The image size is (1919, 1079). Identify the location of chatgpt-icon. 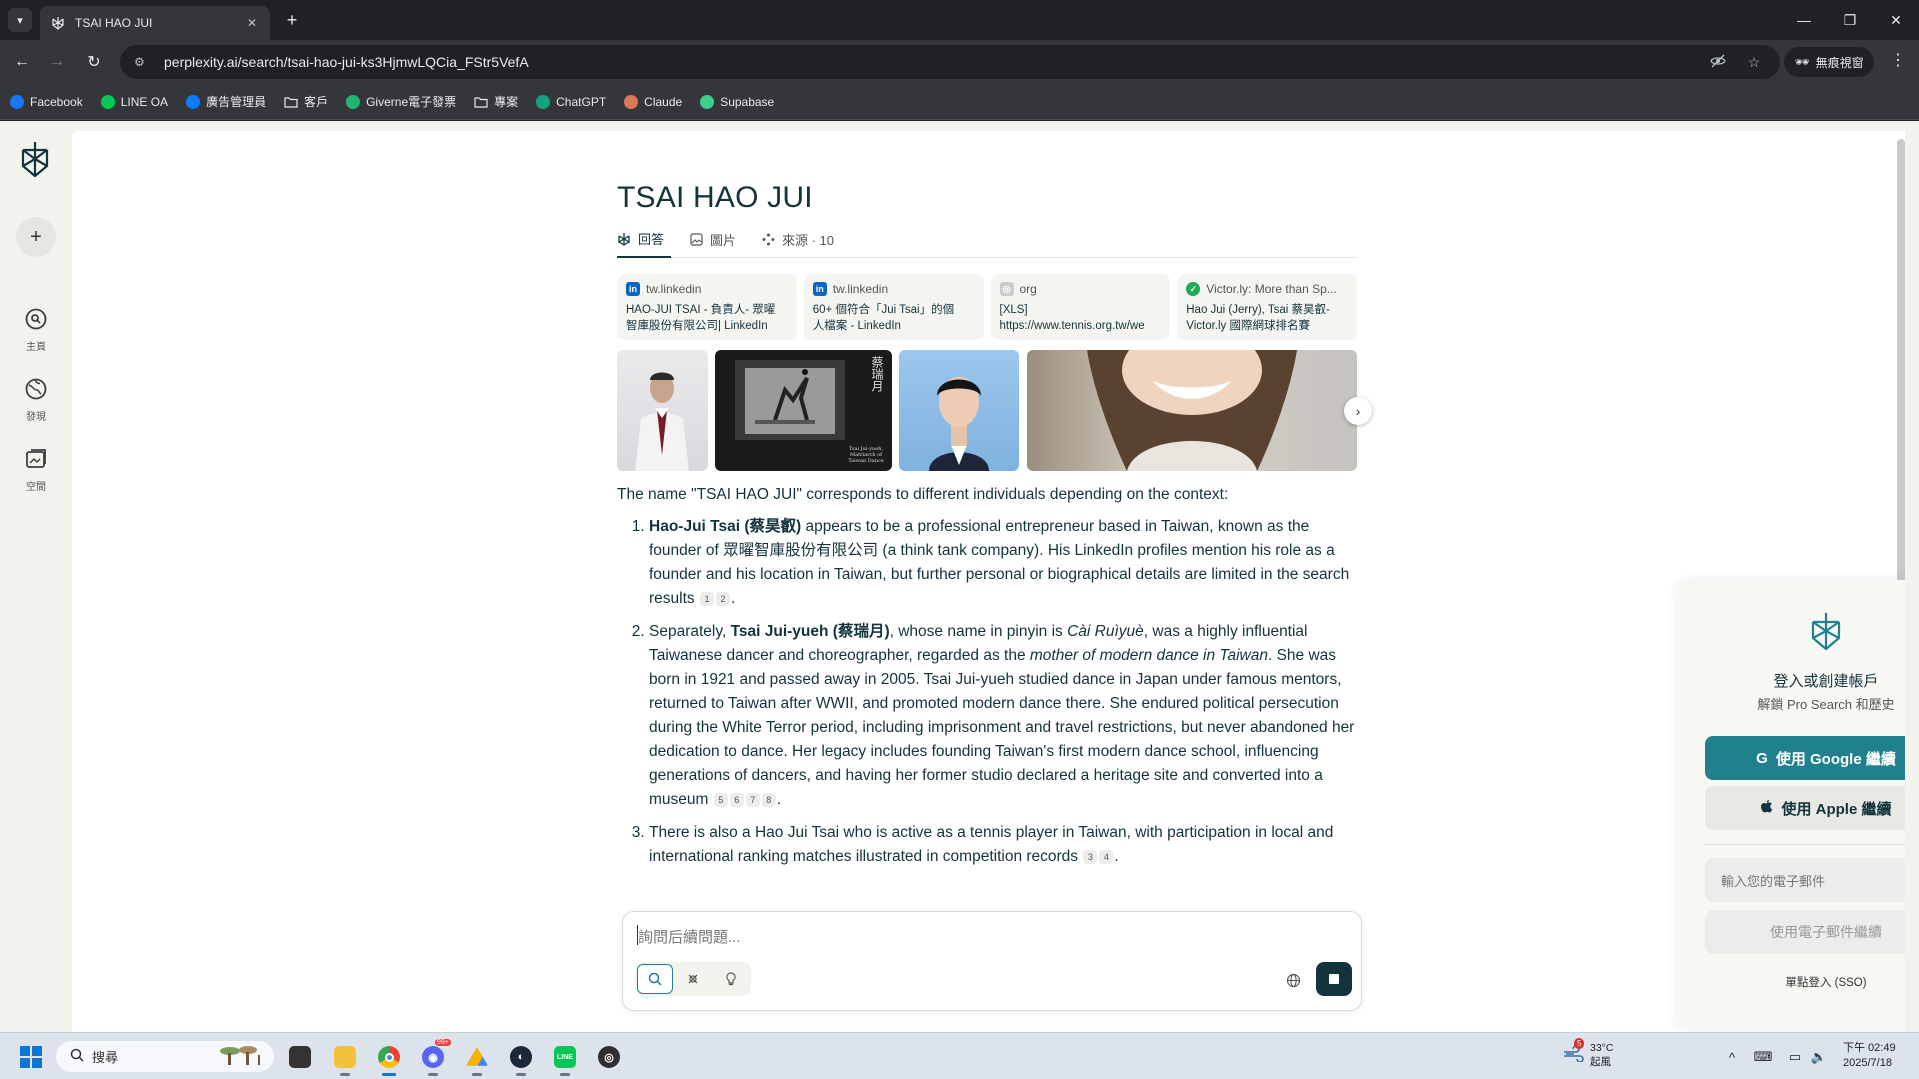
(543, 101).